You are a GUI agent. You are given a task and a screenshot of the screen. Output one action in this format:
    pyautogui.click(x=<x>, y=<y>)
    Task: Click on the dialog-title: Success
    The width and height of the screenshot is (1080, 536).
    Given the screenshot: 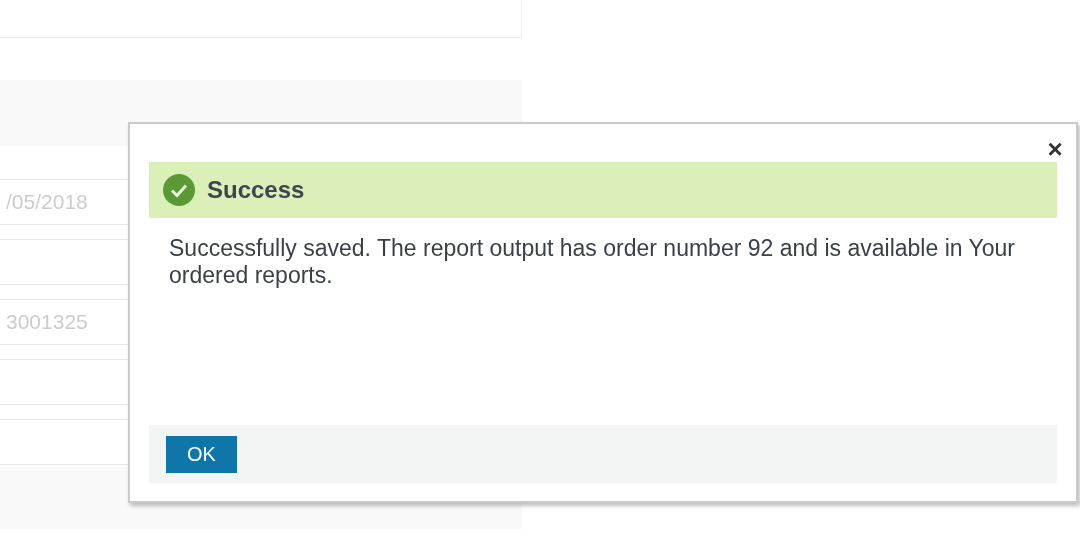 What is the action you would take?
    pyautogui.click(x=256, y=190)
    